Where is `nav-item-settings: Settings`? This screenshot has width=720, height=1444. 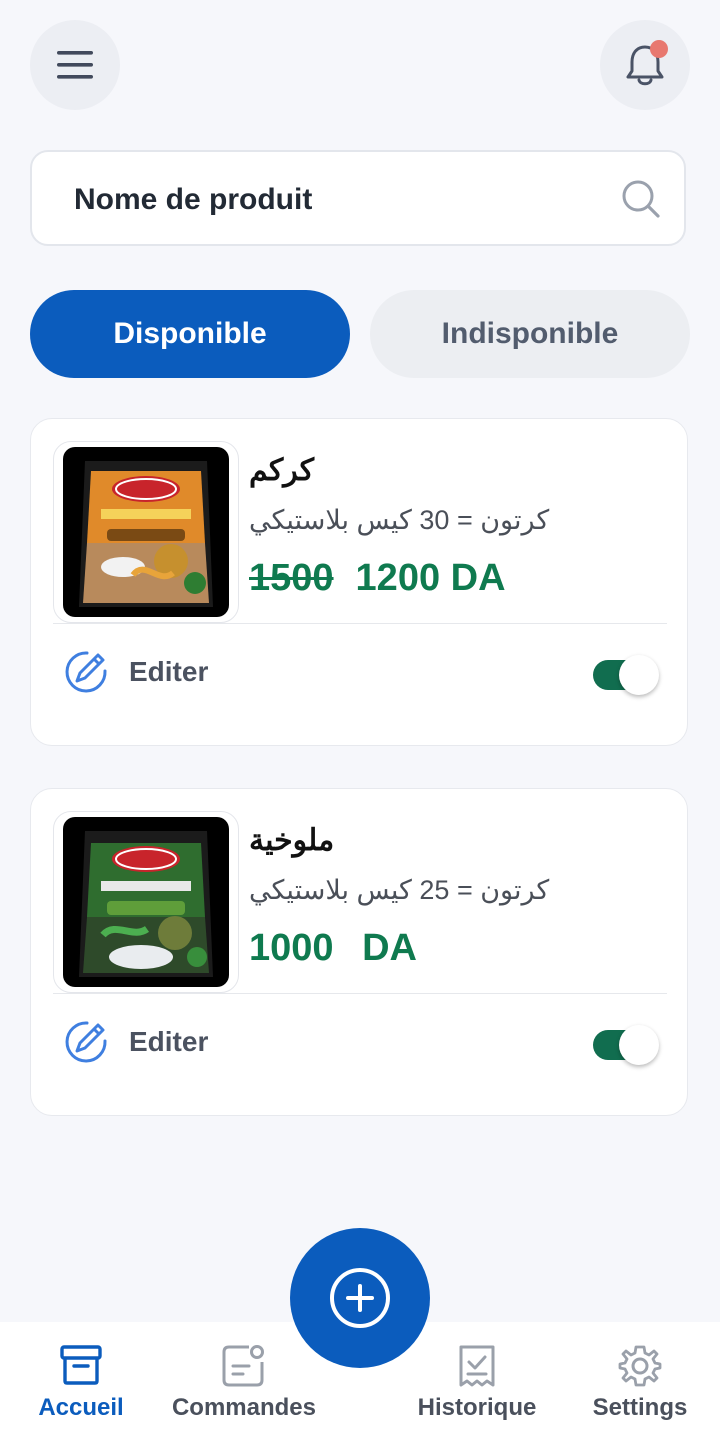
nav-item-settings: Settings is located at coordinates (640, 1383).